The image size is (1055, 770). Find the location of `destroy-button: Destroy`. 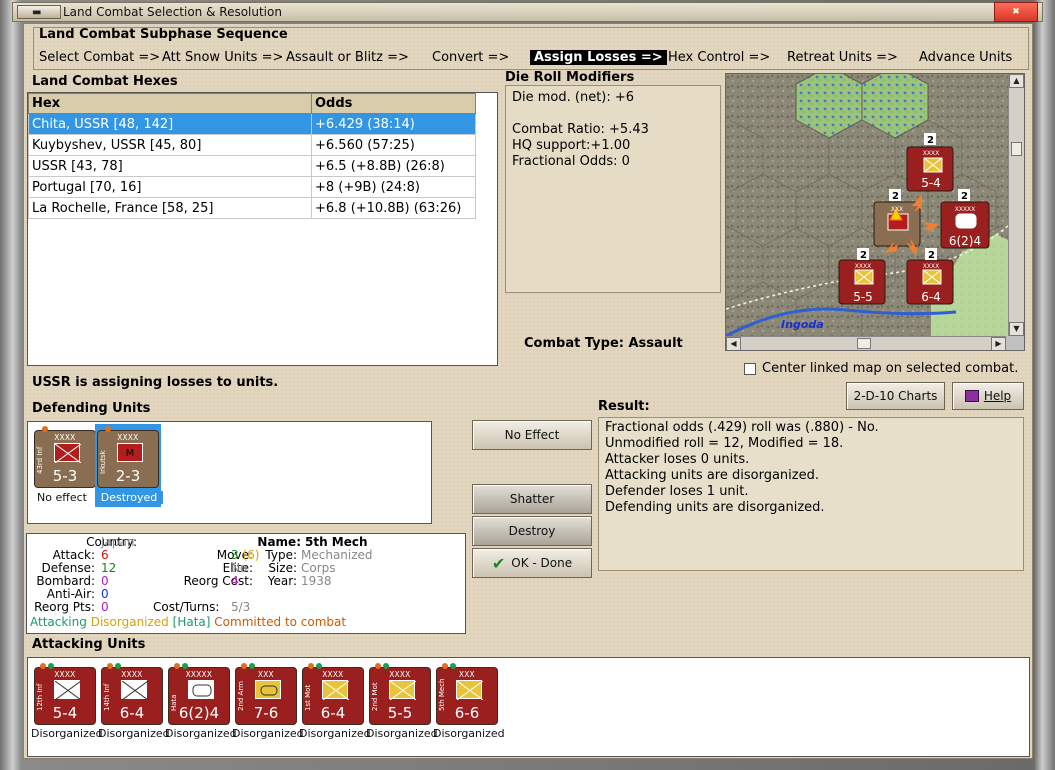

destroy-button: Destroy is located at coordinates (532, 531).